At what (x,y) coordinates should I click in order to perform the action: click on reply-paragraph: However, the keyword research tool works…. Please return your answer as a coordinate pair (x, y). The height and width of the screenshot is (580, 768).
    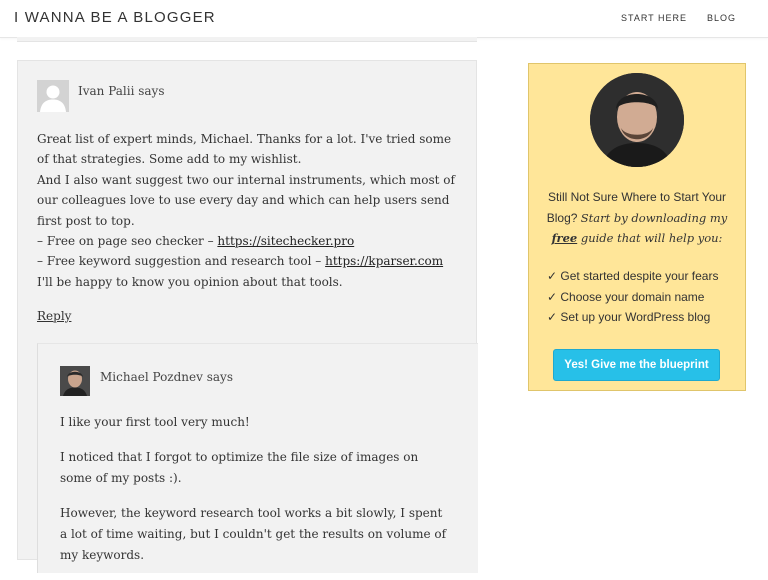
    Looking at the image, I should click on (253, 534).